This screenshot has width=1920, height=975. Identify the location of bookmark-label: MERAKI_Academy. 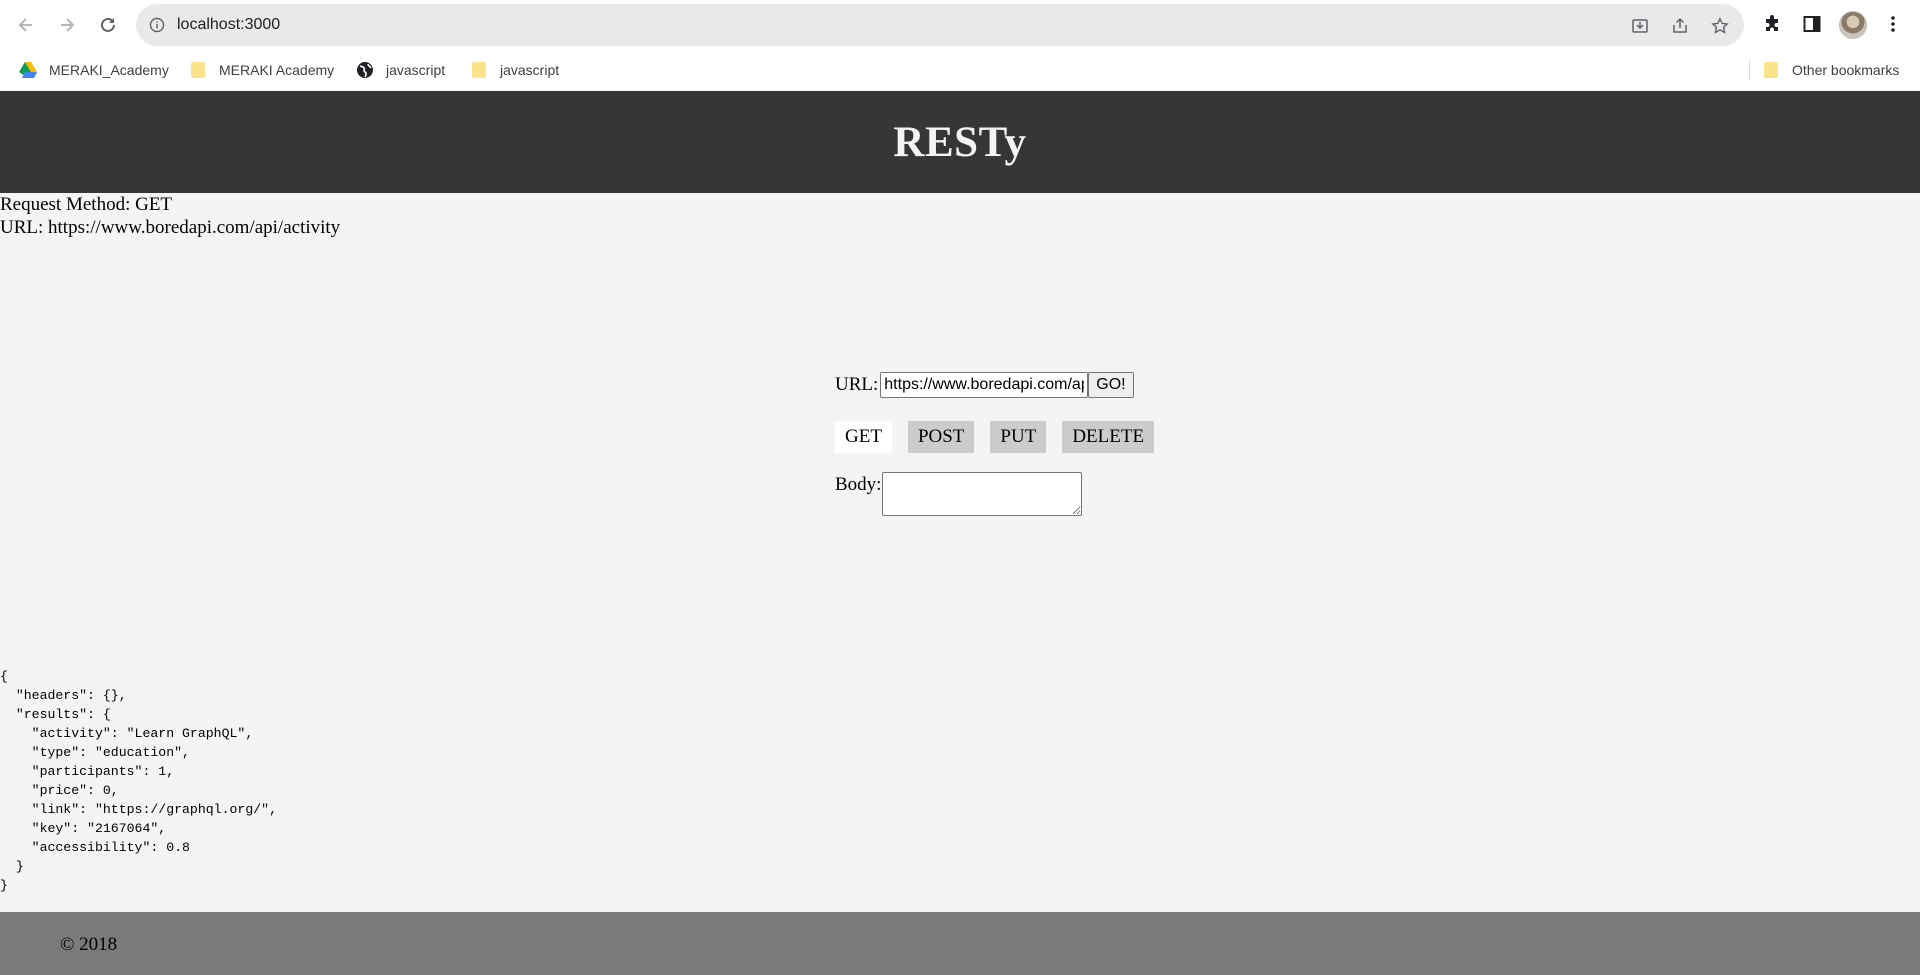
(109, 70).